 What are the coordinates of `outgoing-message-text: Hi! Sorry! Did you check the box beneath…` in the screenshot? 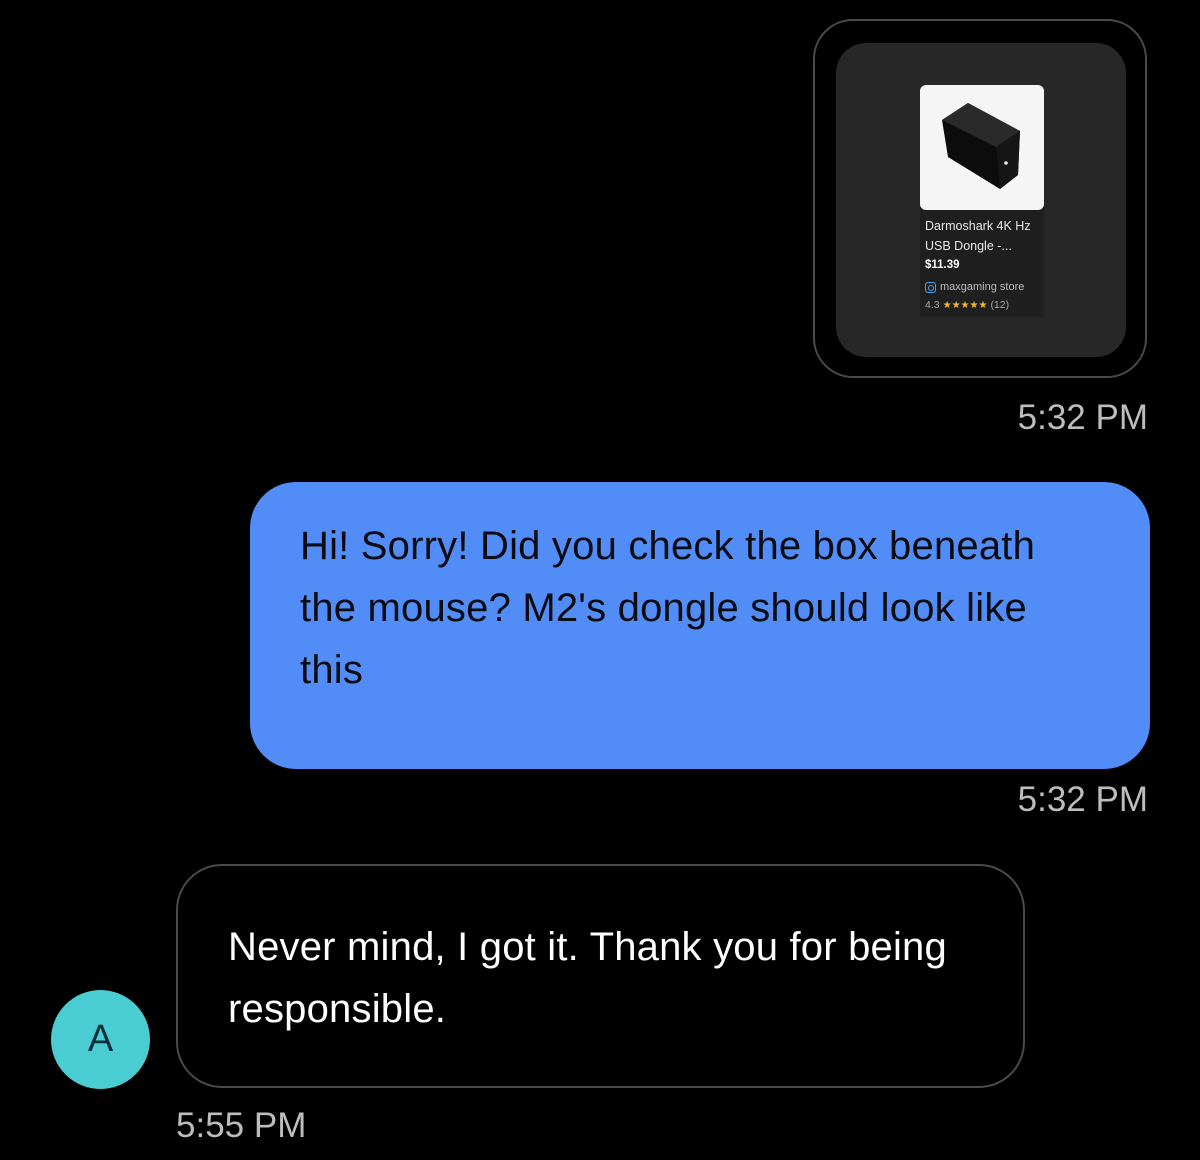 It's located at (668, 608).